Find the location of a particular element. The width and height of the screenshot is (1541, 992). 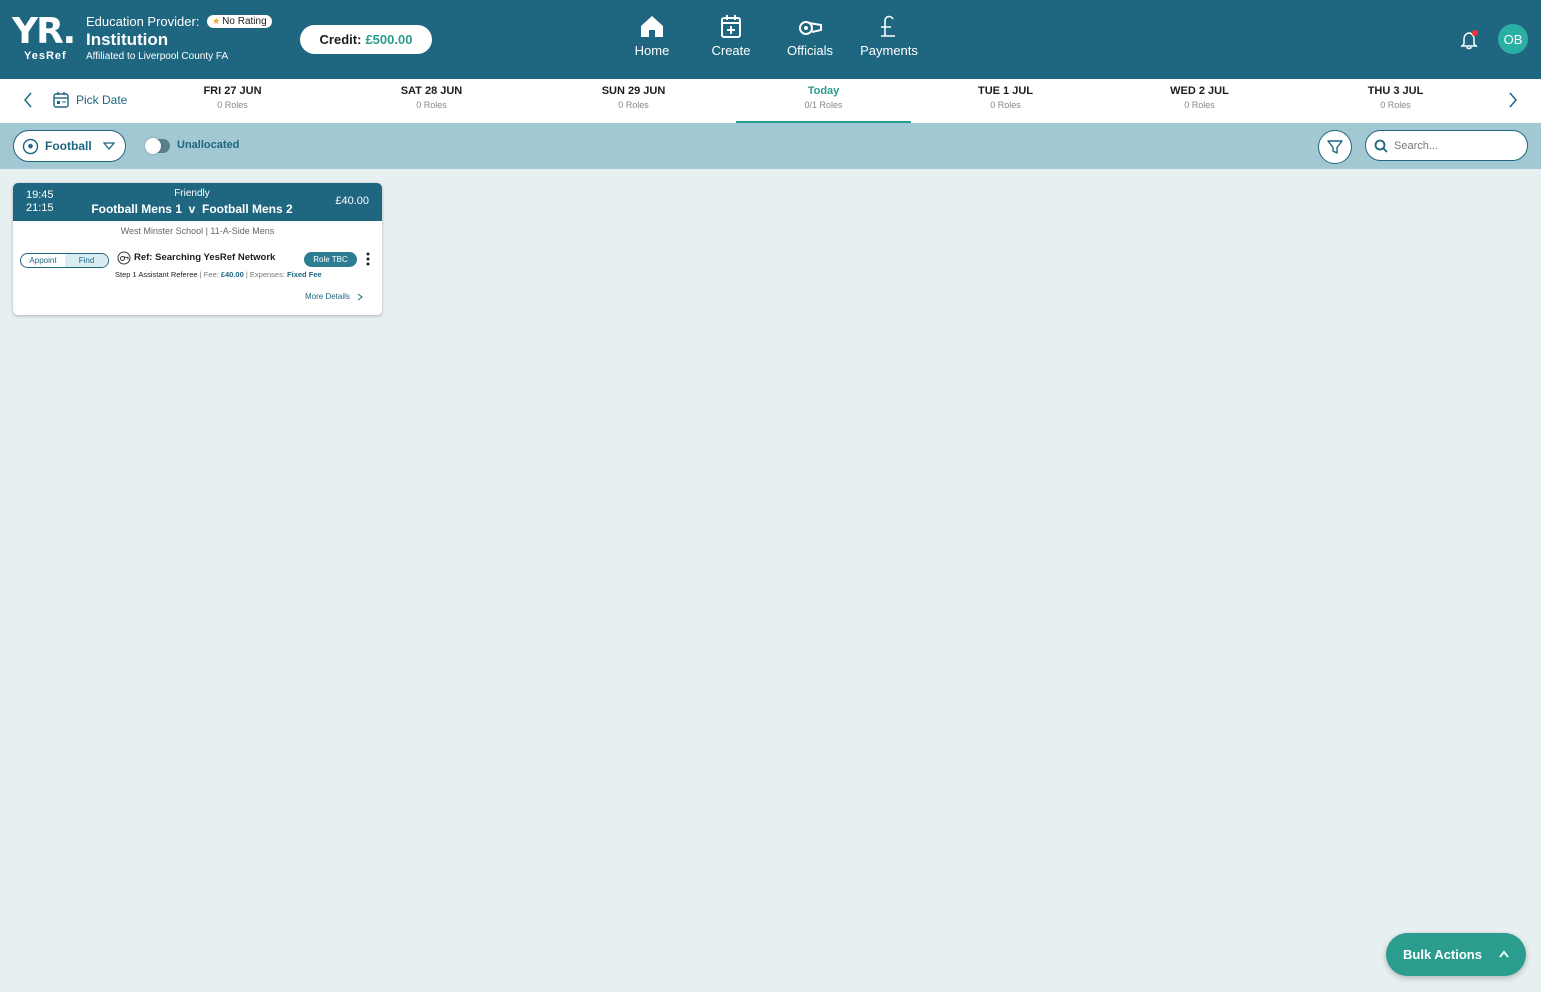

search-input is located at coordinates (1454, 145).